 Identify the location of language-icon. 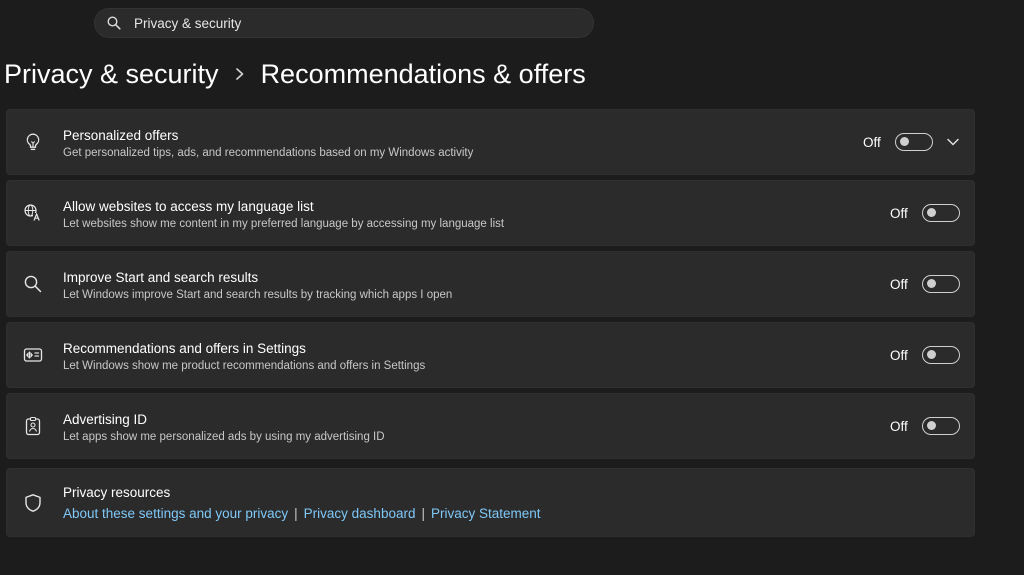
(33, 213).